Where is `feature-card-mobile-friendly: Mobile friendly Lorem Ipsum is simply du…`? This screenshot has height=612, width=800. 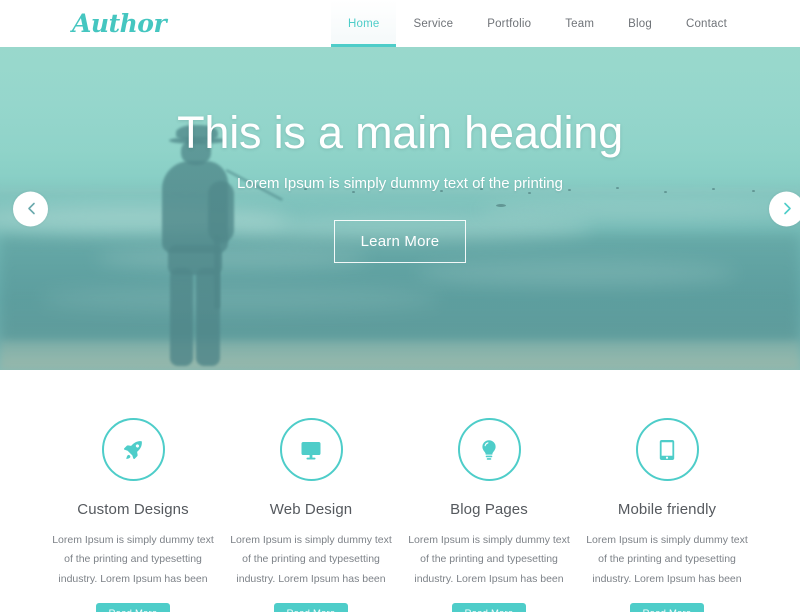
feature-card-mobile-friendly: Mobile friendly Lorem Ipsum is simply du… is located at coordinates (667, 515).